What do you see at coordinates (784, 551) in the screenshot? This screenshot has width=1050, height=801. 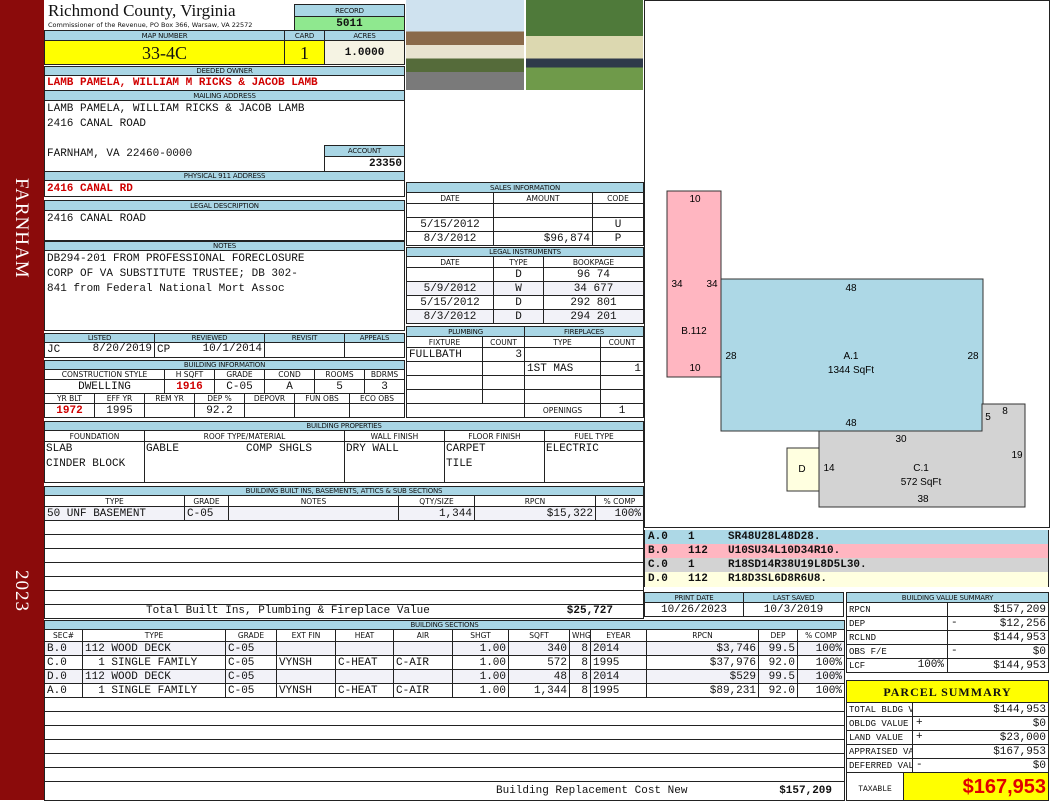 I see `sketch-code: U10SU34L10D34R10.` at bounding box center [784, 551].